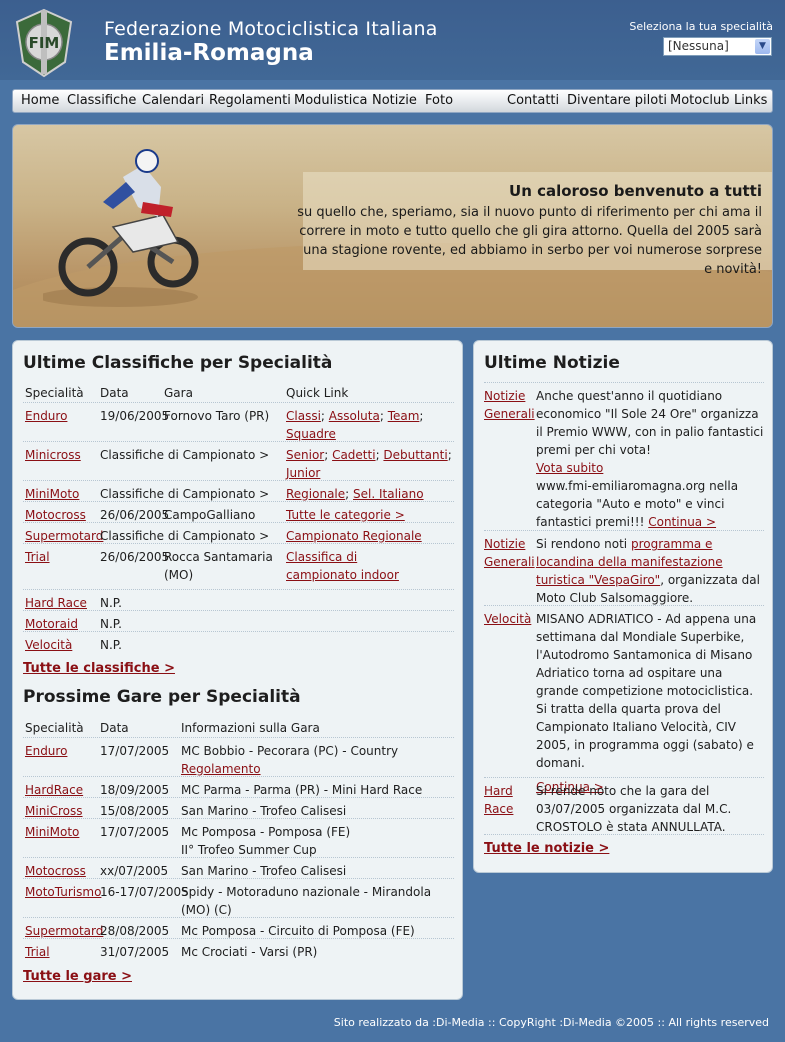 The height and width of the screenshot is (1042, 785). Describe the element at coordinates (121, 228) in the screenshot. I see `motorcycle-rider-image` at that location.